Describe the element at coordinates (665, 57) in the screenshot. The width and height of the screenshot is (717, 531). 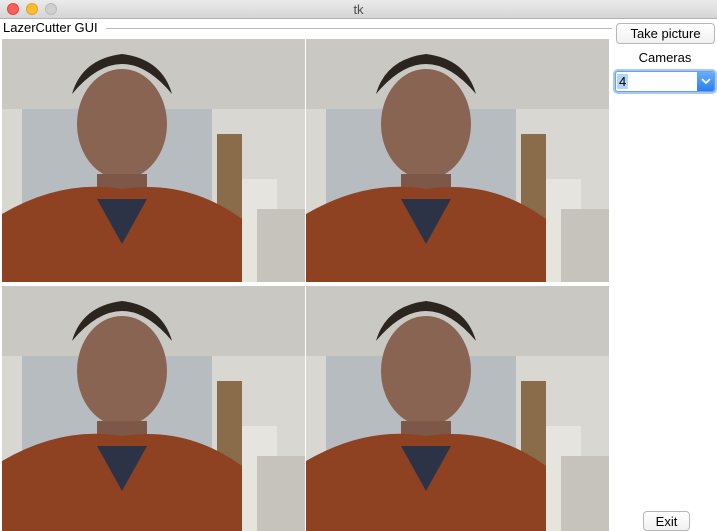
I see `cameras-label: Cameras` at that location.